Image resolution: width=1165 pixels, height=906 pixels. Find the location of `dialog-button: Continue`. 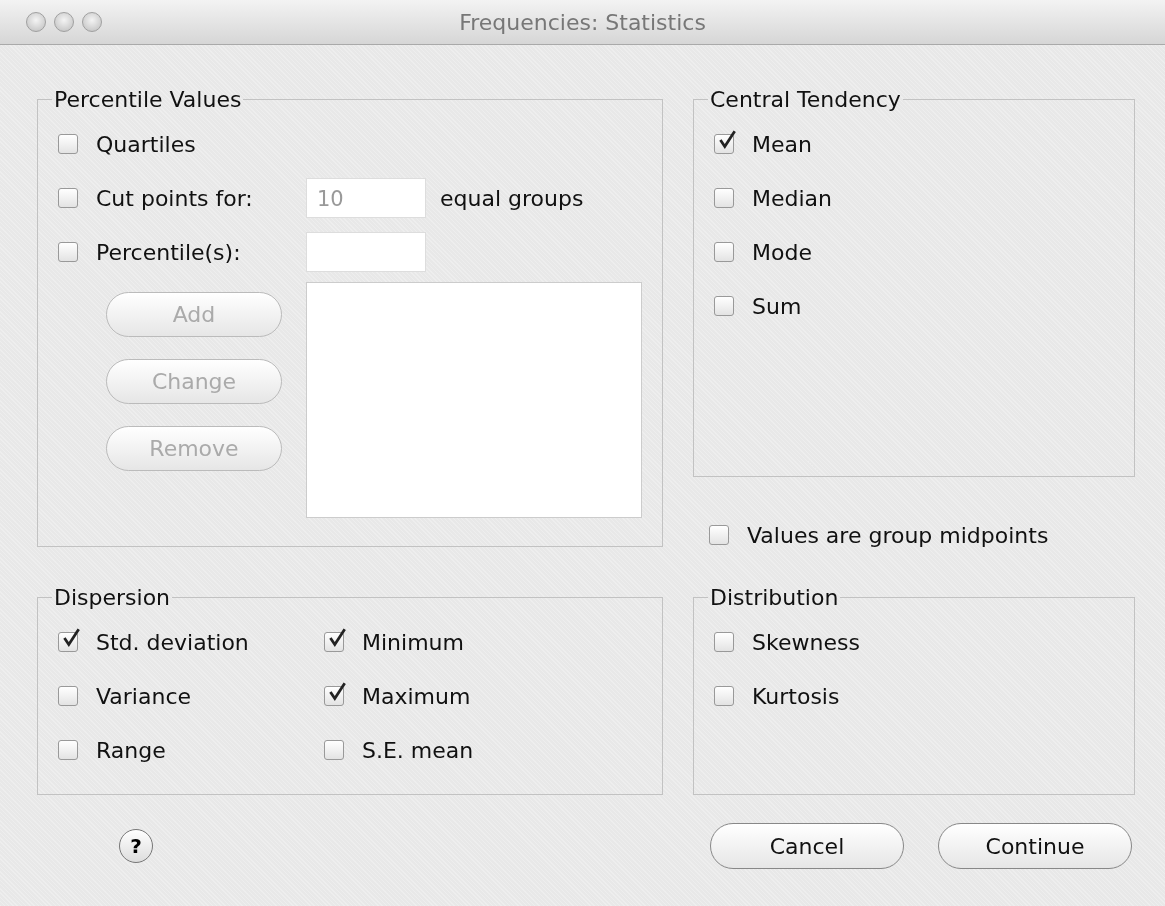

dialog-button: Continue is located at coordinates (1035, 846).